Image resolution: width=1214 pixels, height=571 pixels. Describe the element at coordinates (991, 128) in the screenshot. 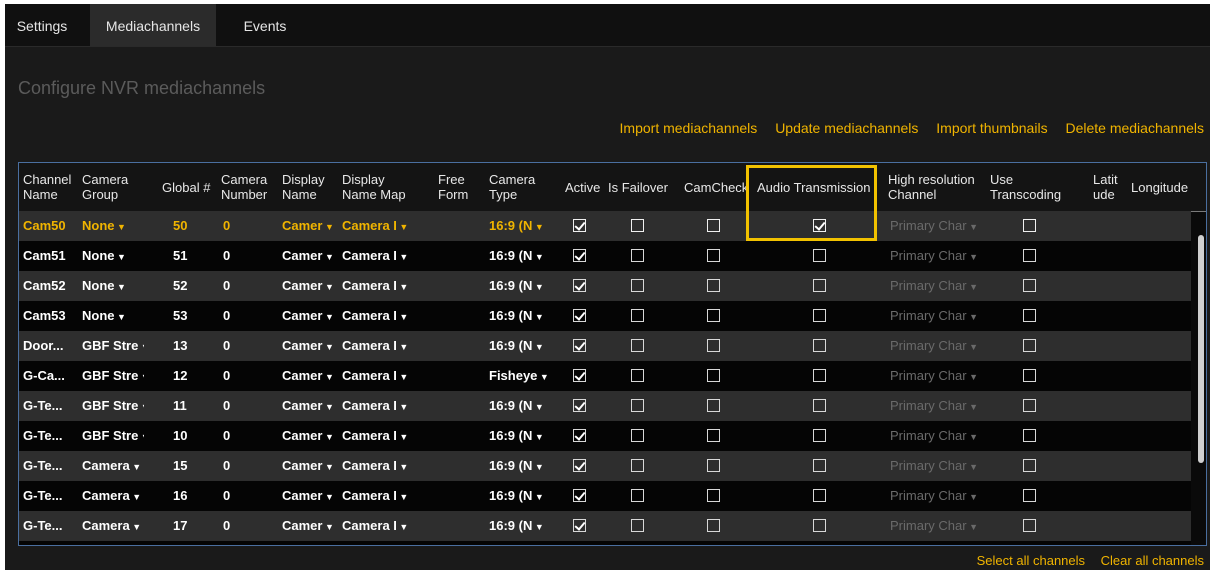

I see `import-thumbnails-link: Import thumbnails` at that location.